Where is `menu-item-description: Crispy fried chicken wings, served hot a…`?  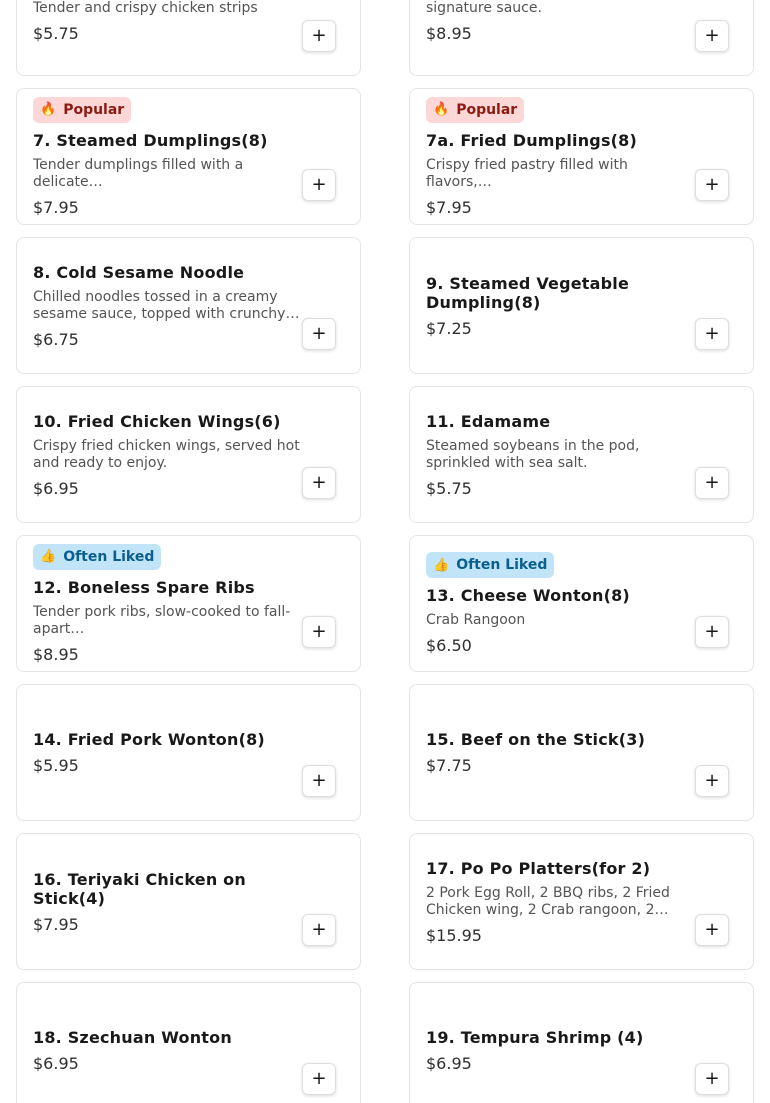
menu-item-description: Crispy fried chicken wings, served hot a… is located at coordinates (166, 454).